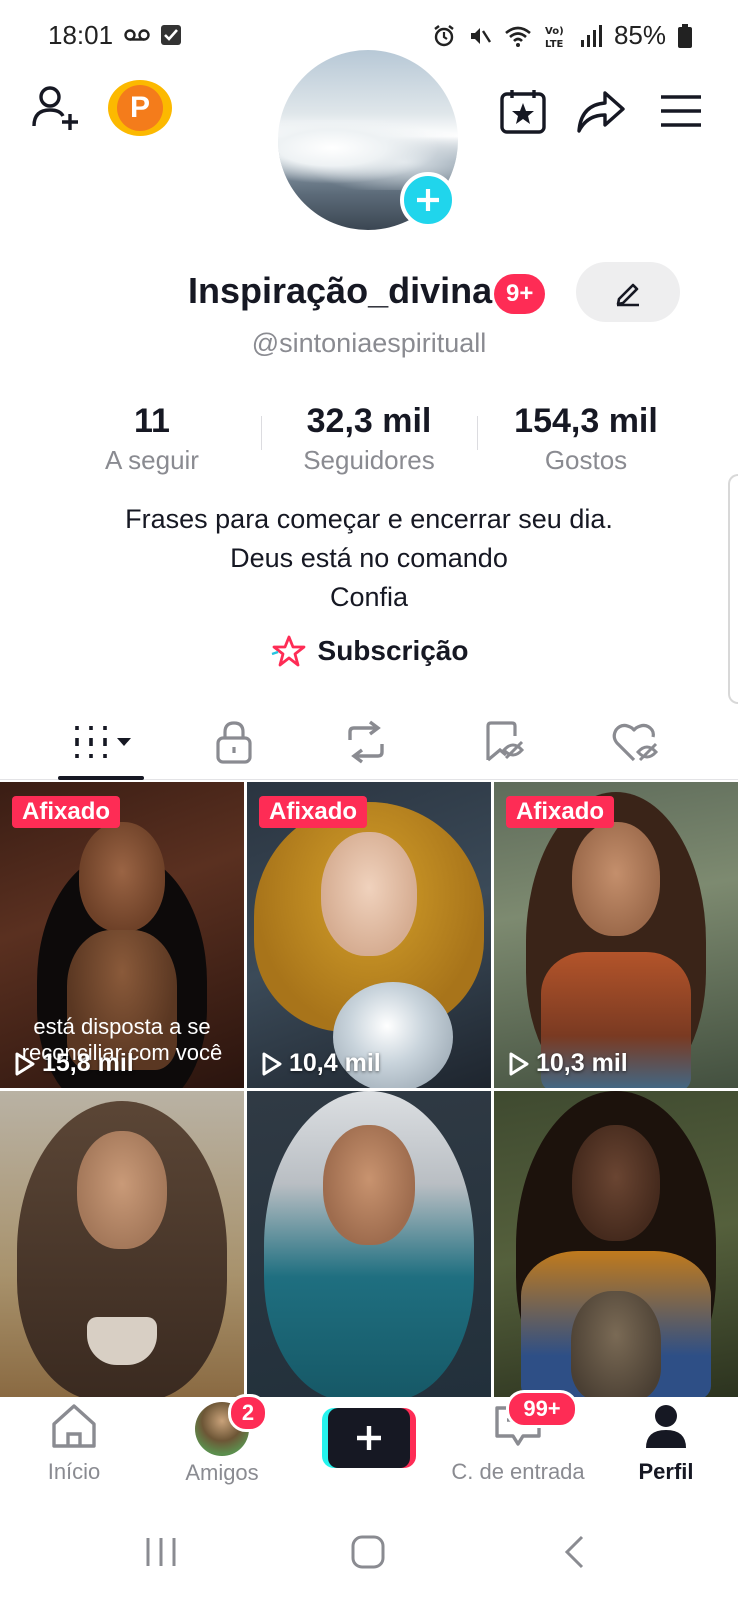  What do you see at coordinates (627, 295) in the screenshot?
I see `pencil-icon` at bounding box center [627, 295].